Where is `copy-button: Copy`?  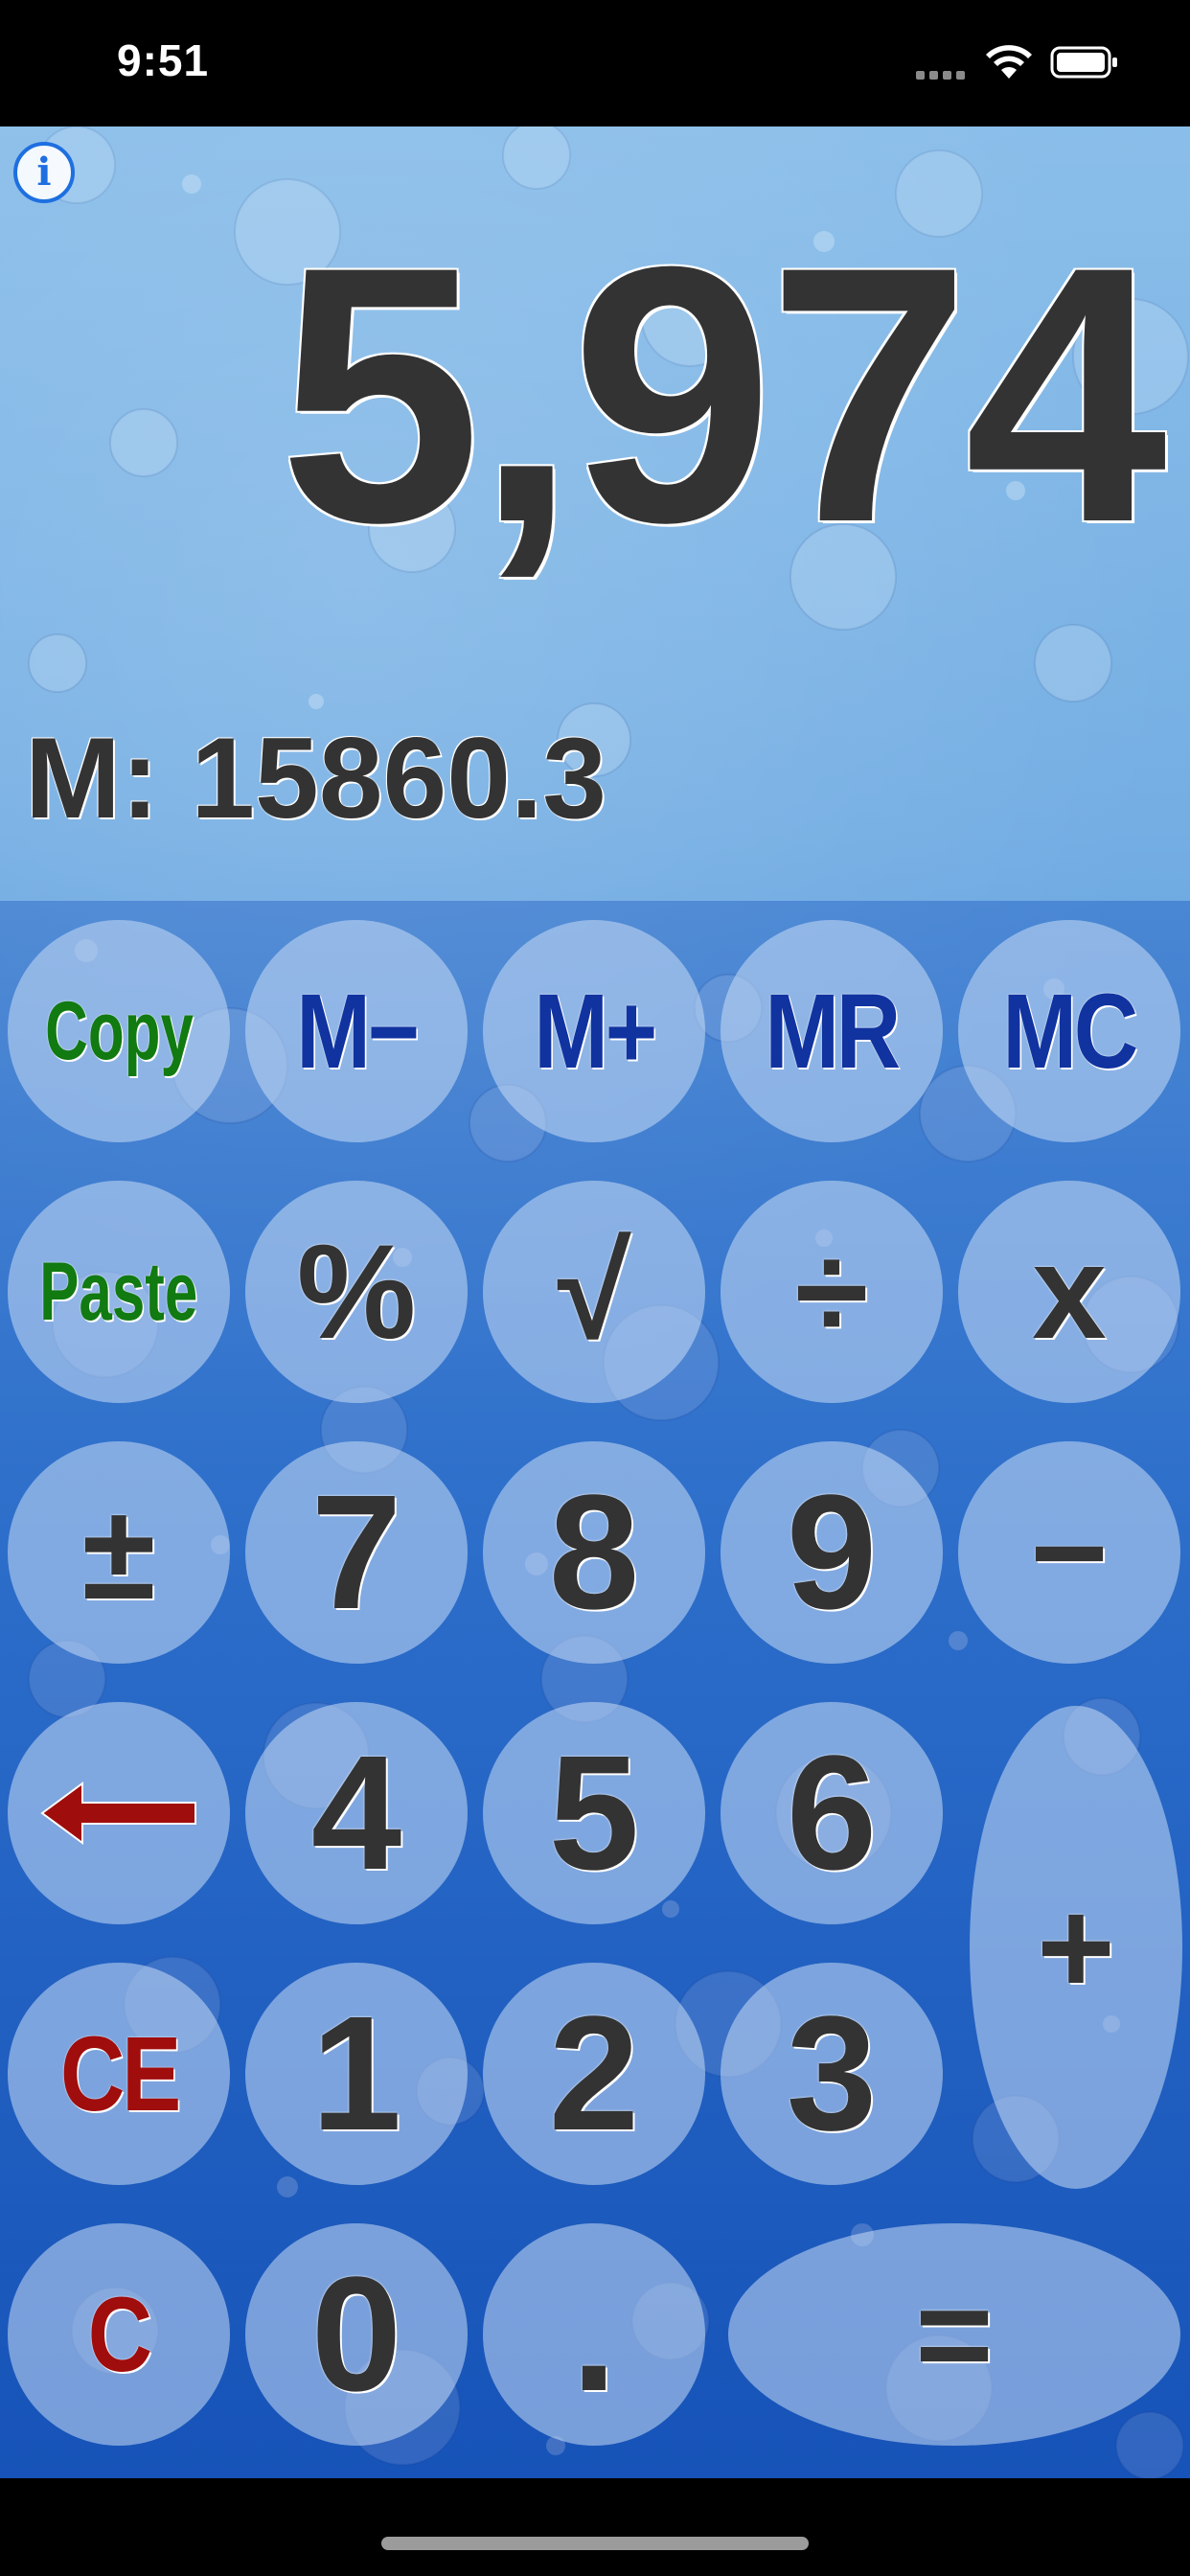 copy-button: Copy is located at coordinates (119, 1031).